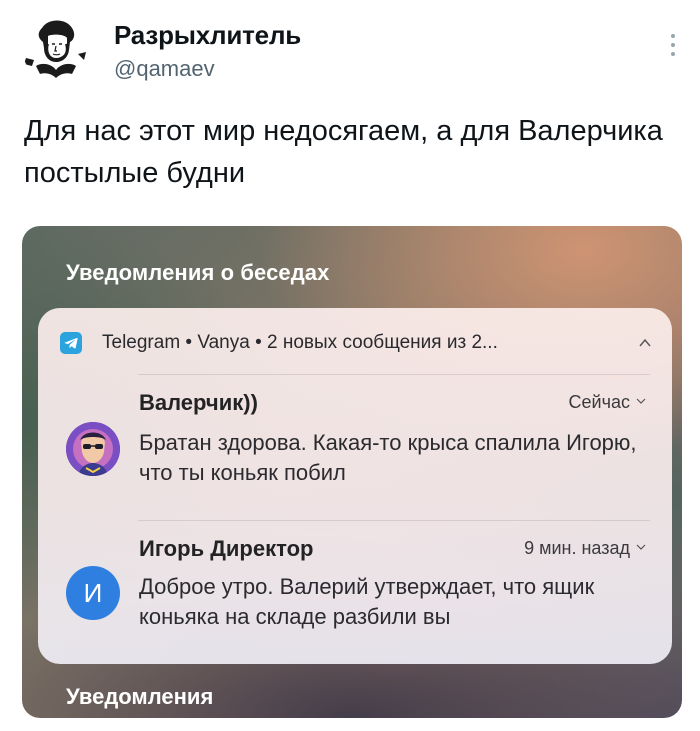  I want to click on author-name: Разрыхлитель, so click(207, 35).